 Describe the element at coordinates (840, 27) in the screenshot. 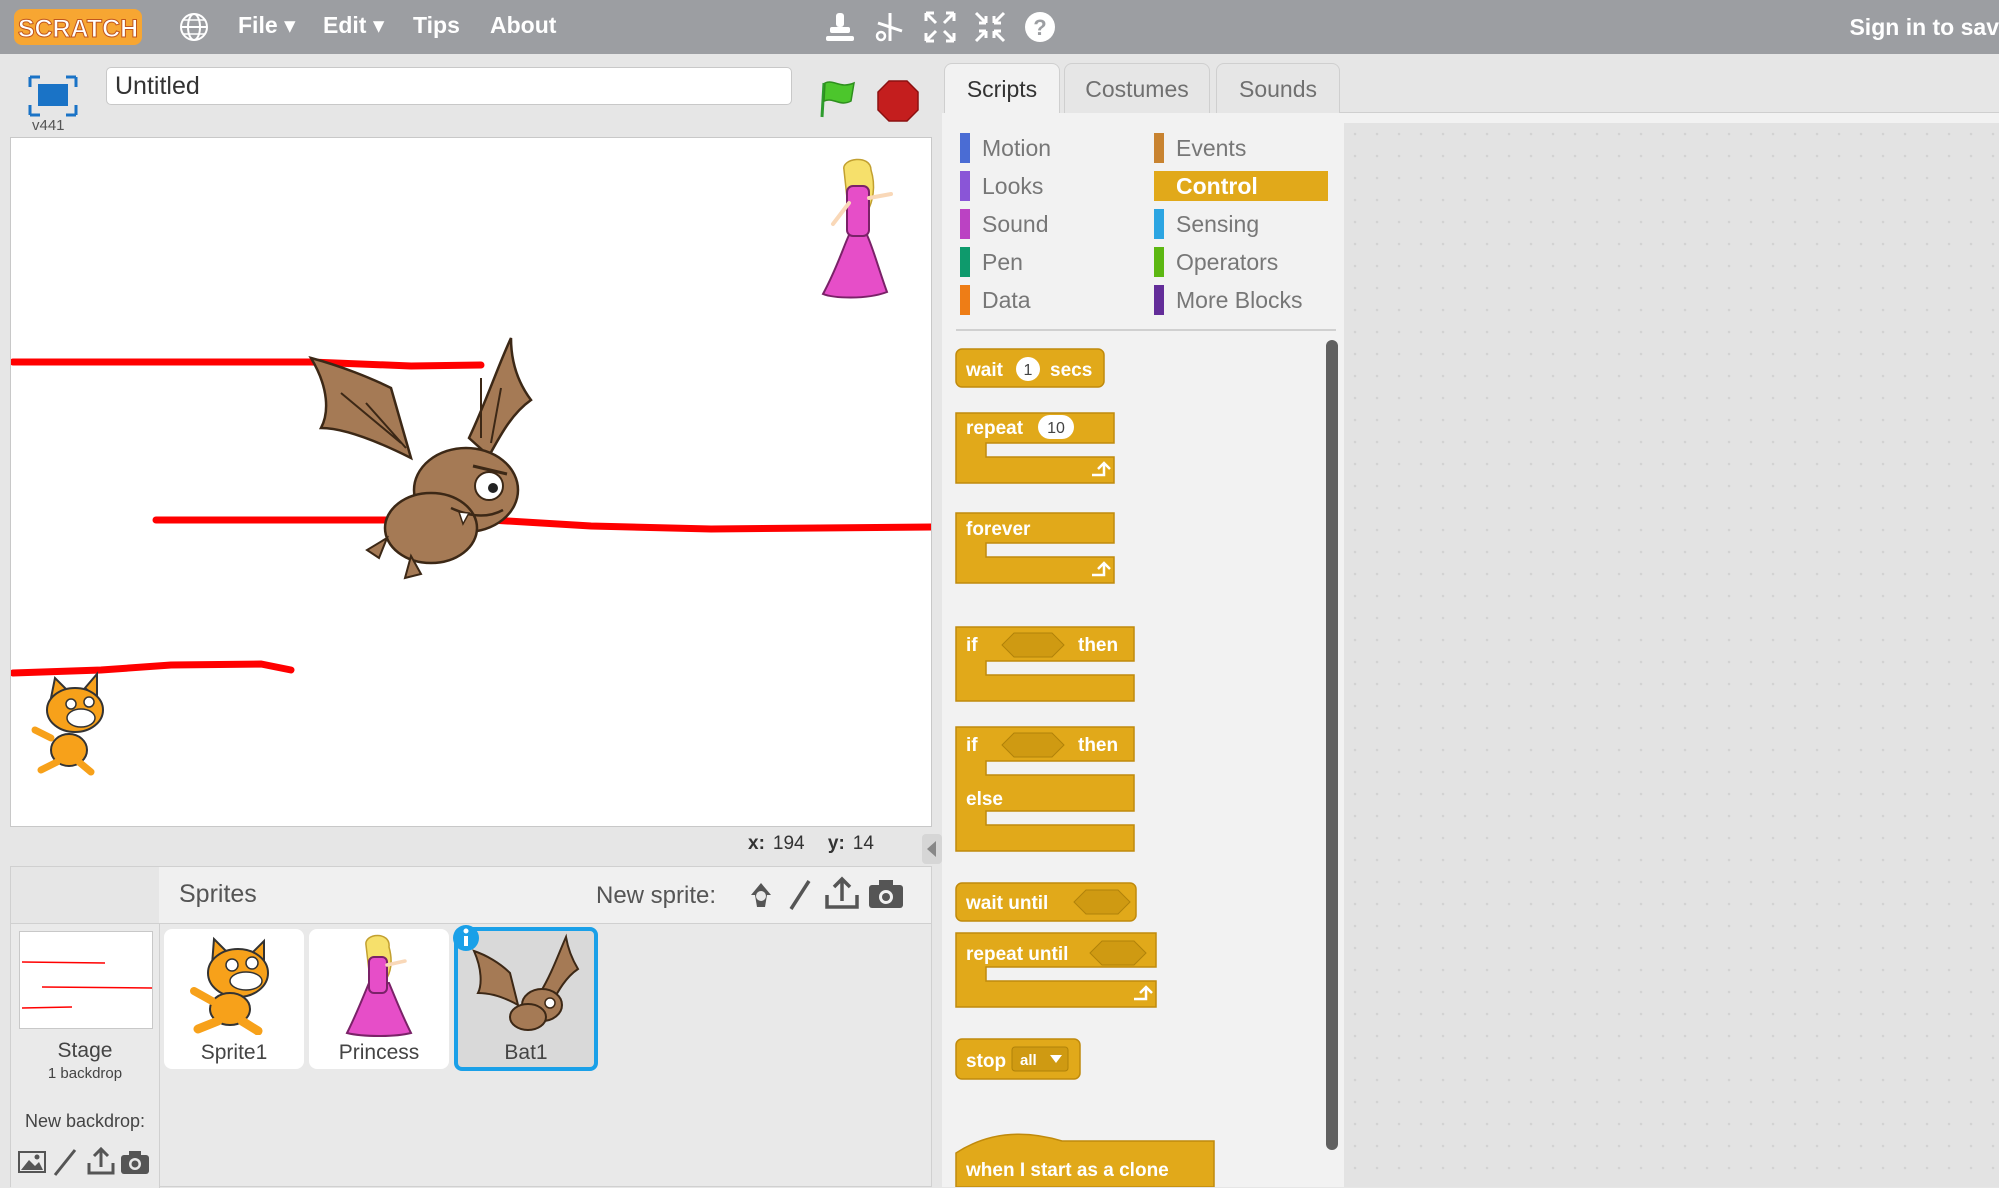

I see `duplicate-stamp-icon` at that location.